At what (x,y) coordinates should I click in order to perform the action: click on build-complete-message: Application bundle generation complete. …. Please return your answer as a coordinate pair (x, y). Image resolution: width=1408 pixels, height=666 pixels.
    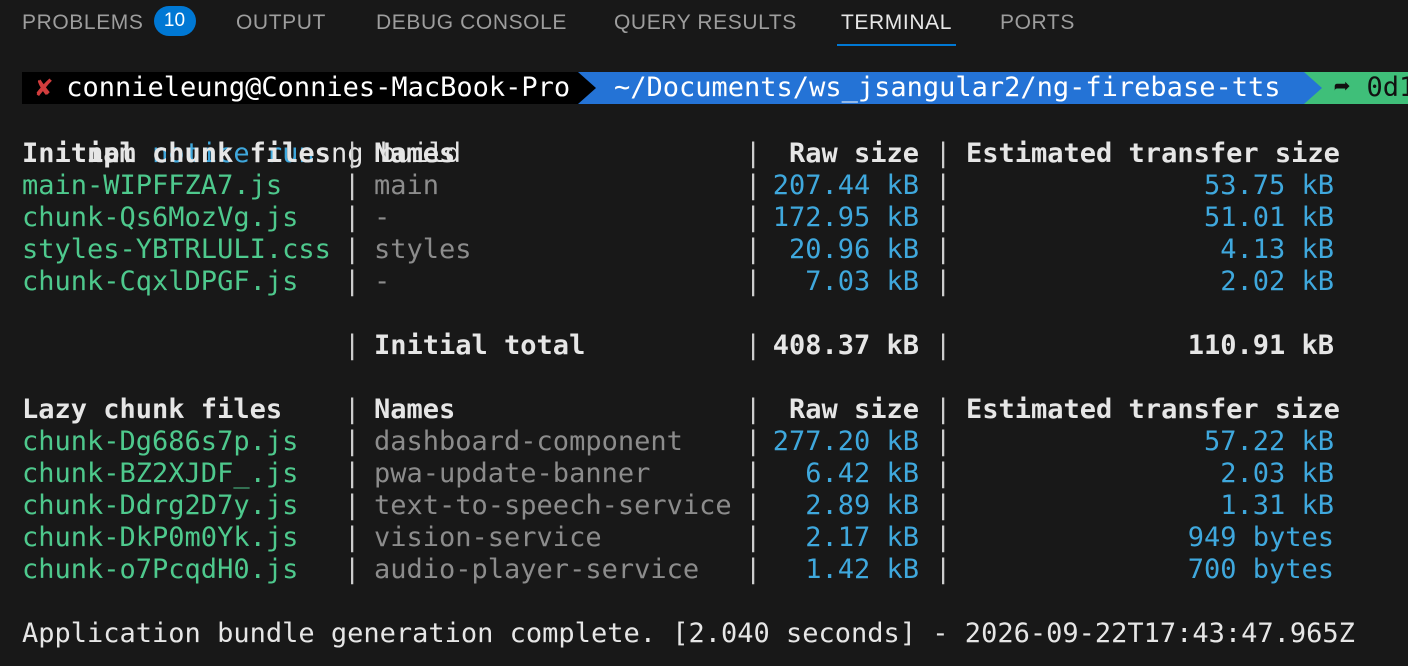
    Looking at the image, I should click on (688, 633).